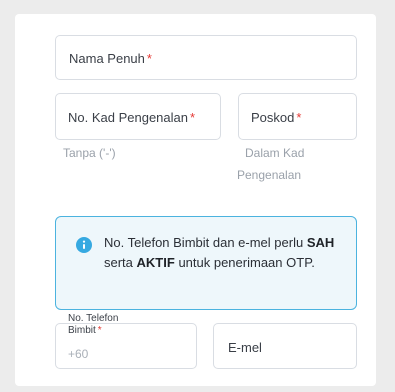  Describe the element at coordinates (93, 325) in the screenshot. I see `phone-label: No. Telefon Bimbit *` at that location.